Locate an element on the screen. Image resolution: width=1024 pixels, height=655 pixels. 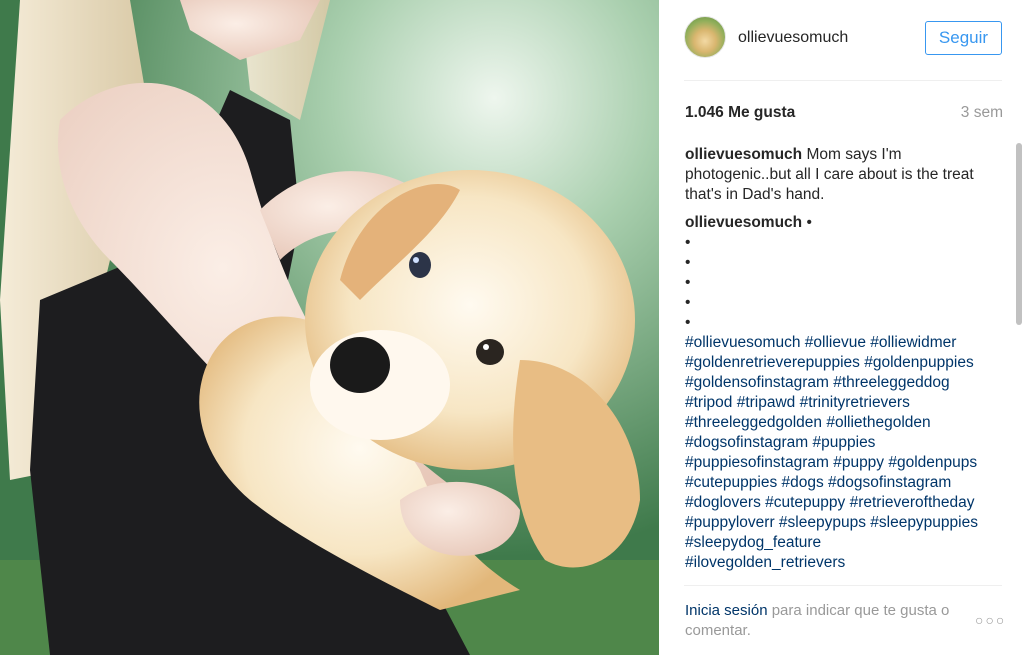
footer-divider is located at coordinates (843, 585).